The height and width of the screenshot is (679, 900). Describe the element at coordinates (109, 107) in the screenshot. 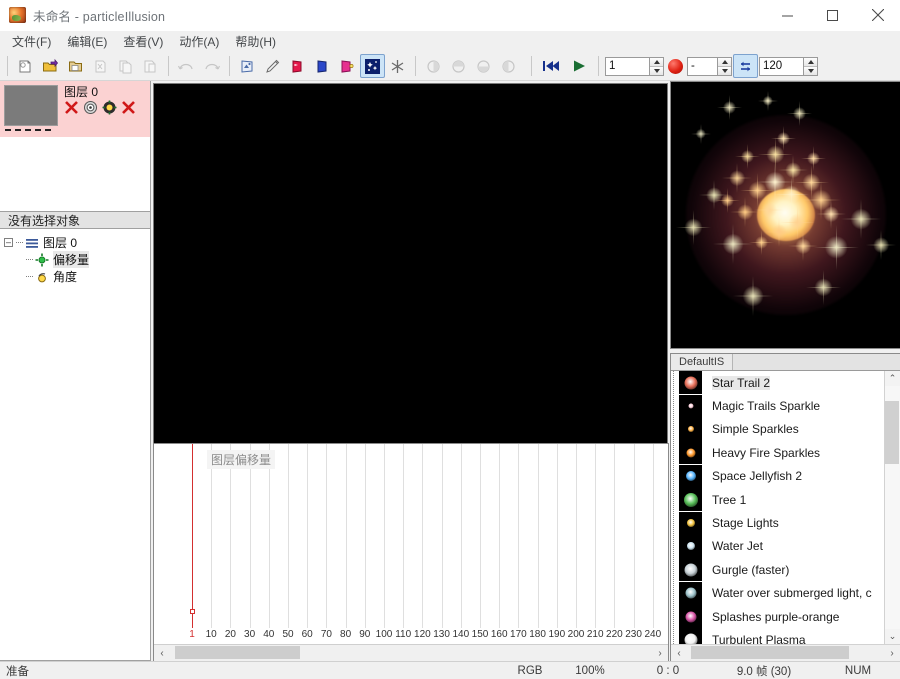

I see `layer-emitter-icon` at that location.